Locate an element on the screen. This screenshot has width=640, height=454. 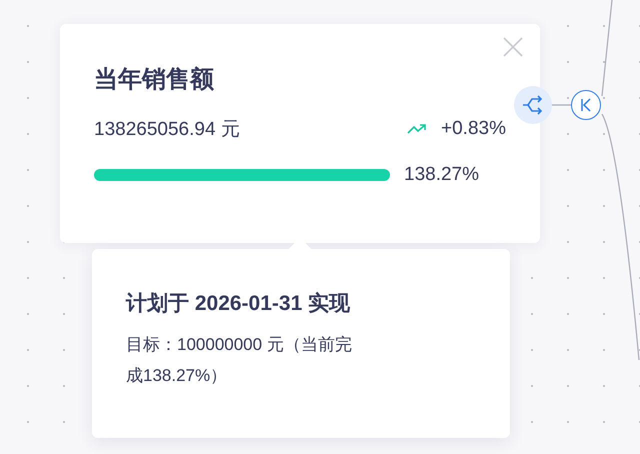
close-icon is located at coordinates (513, 47).